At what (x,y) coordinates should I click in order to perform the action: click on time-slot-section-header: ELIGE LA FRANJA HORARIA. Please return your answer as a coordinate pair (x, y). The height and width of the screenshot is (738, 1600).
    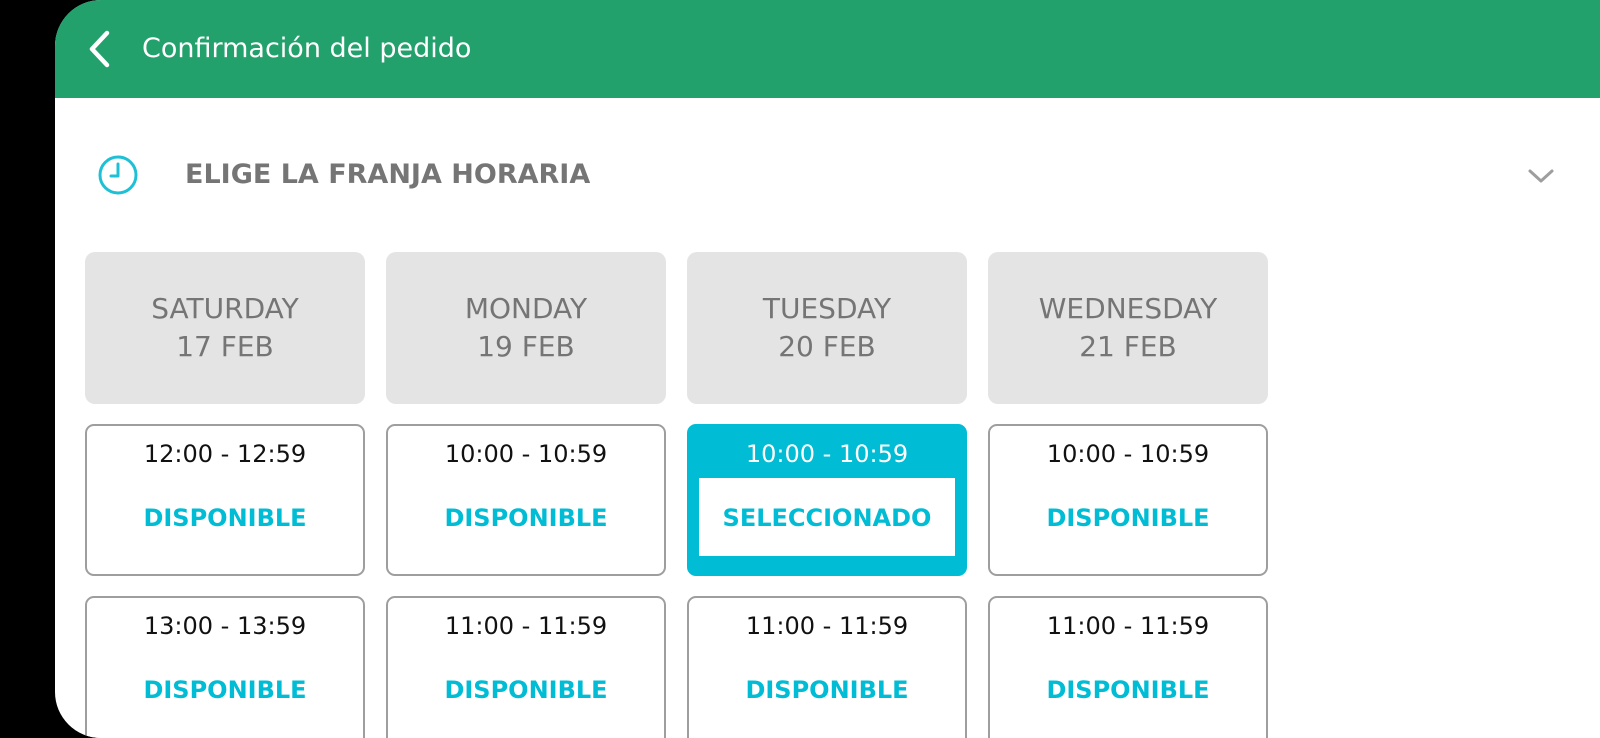
    Looking at the image, I should click on (827, 175).